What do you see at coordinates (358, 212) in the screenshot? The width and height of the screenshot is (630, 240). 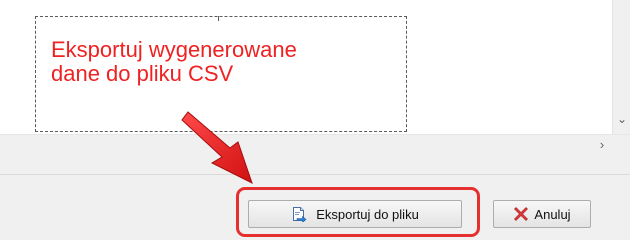 I see `highlight-frame` at bounding box center [358, 212].